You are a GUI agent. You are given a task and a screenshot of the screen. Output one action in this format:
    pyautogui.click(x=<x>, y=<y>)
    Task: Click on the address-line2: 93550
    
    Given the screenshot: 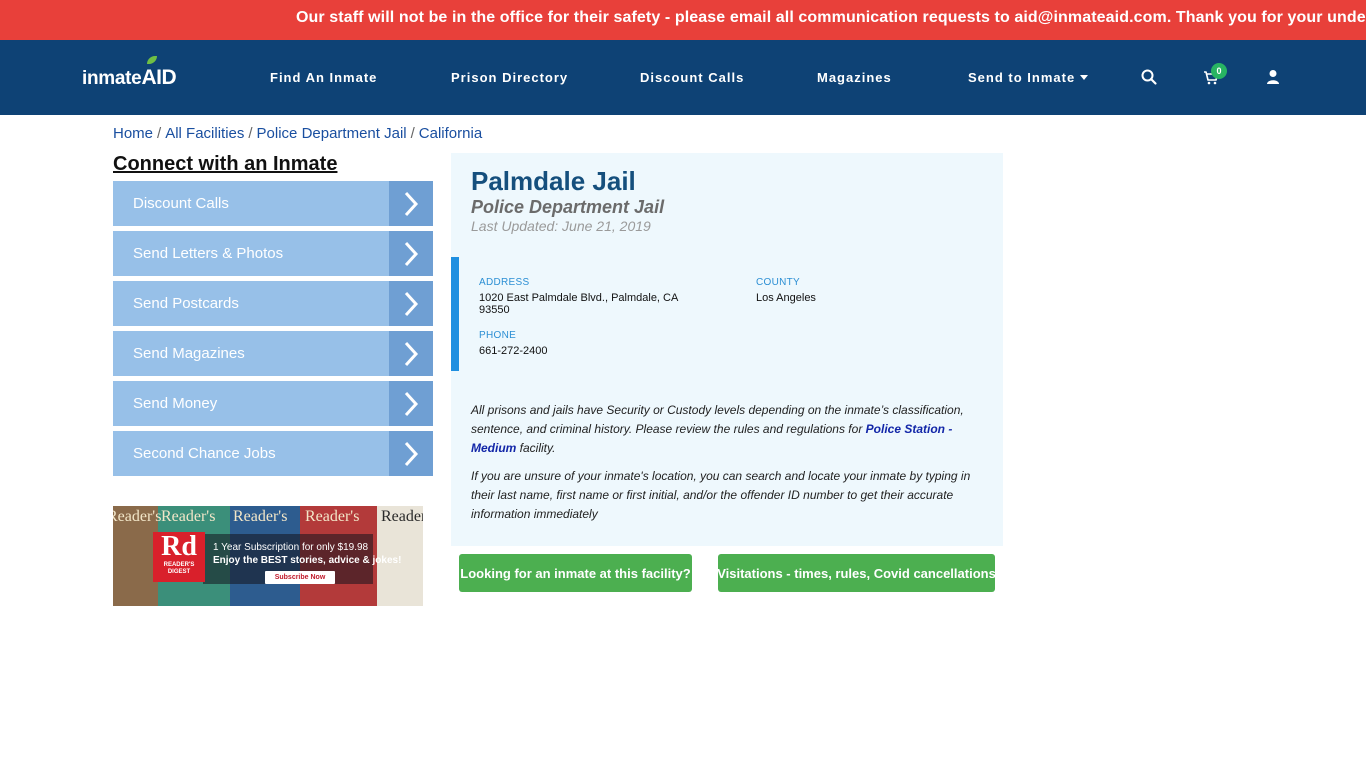 What is the action you would take?
    pyautogui.click(x=494, y=310)
    